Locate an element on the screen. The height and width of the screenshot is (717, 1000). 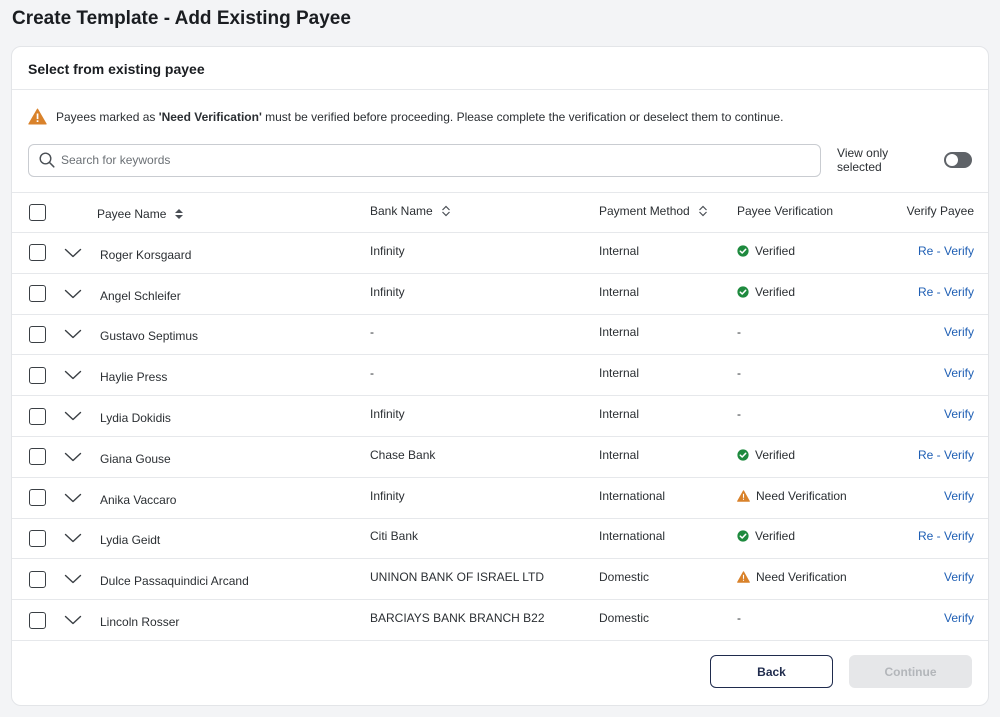
payee-name: Lydia Dokidis is located at coordinates (135, 418).